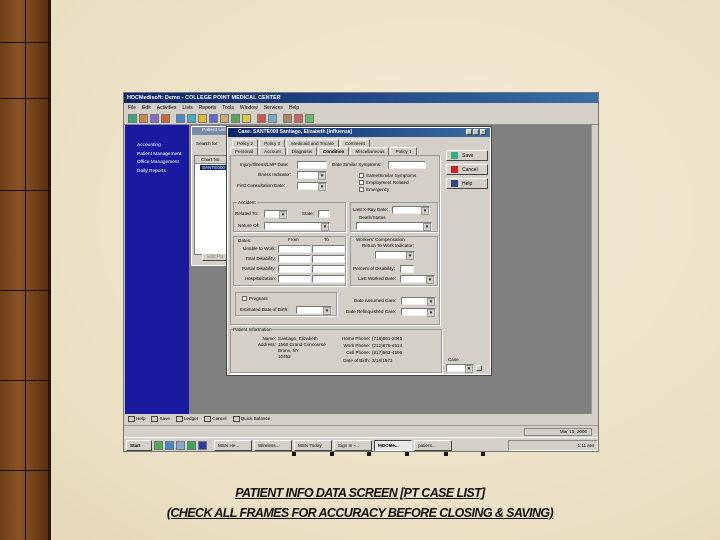 The height and width of the screenshot is (540, 720). What do you see at coordinates (249, 108) in the screenshot?
I see `menu-window: Window` at bounding box center [249, 108].